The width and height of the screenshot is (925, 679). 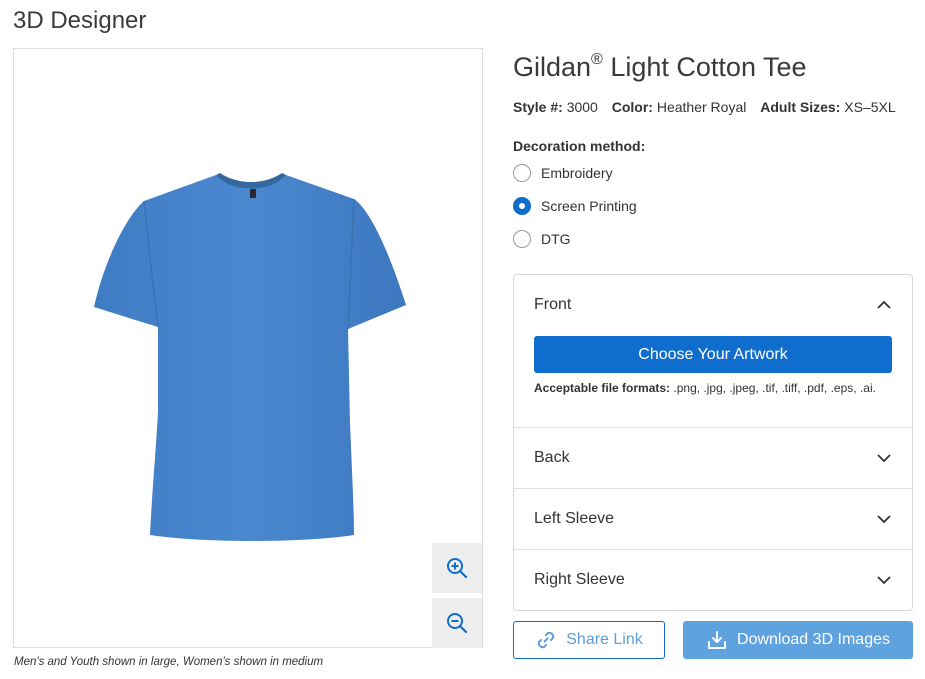 I want to click on download-icon, so click(x=717, y=640).